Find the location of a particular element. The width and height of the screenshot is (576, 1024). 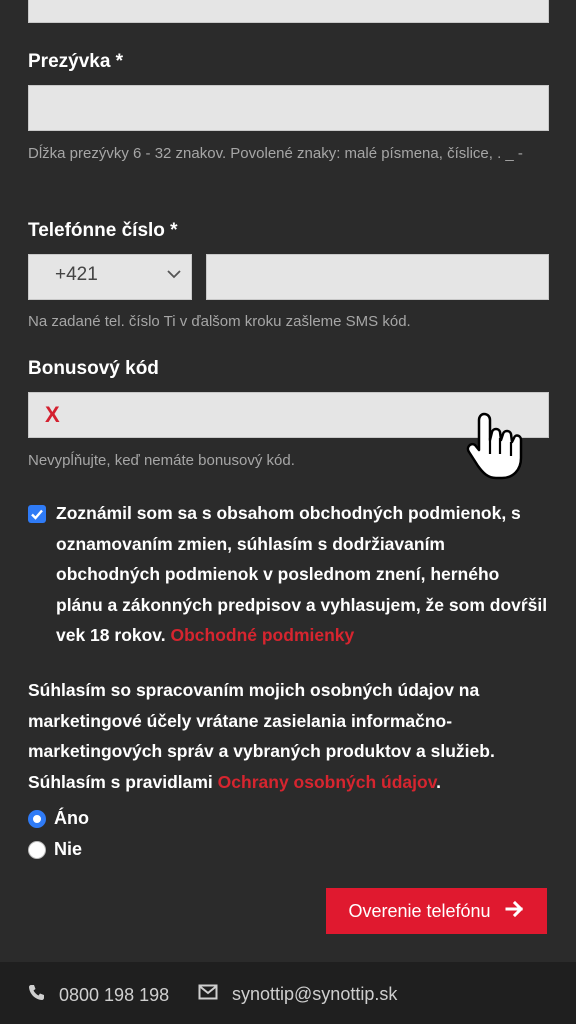

previous-field-input is located at coordinates (288, 11).